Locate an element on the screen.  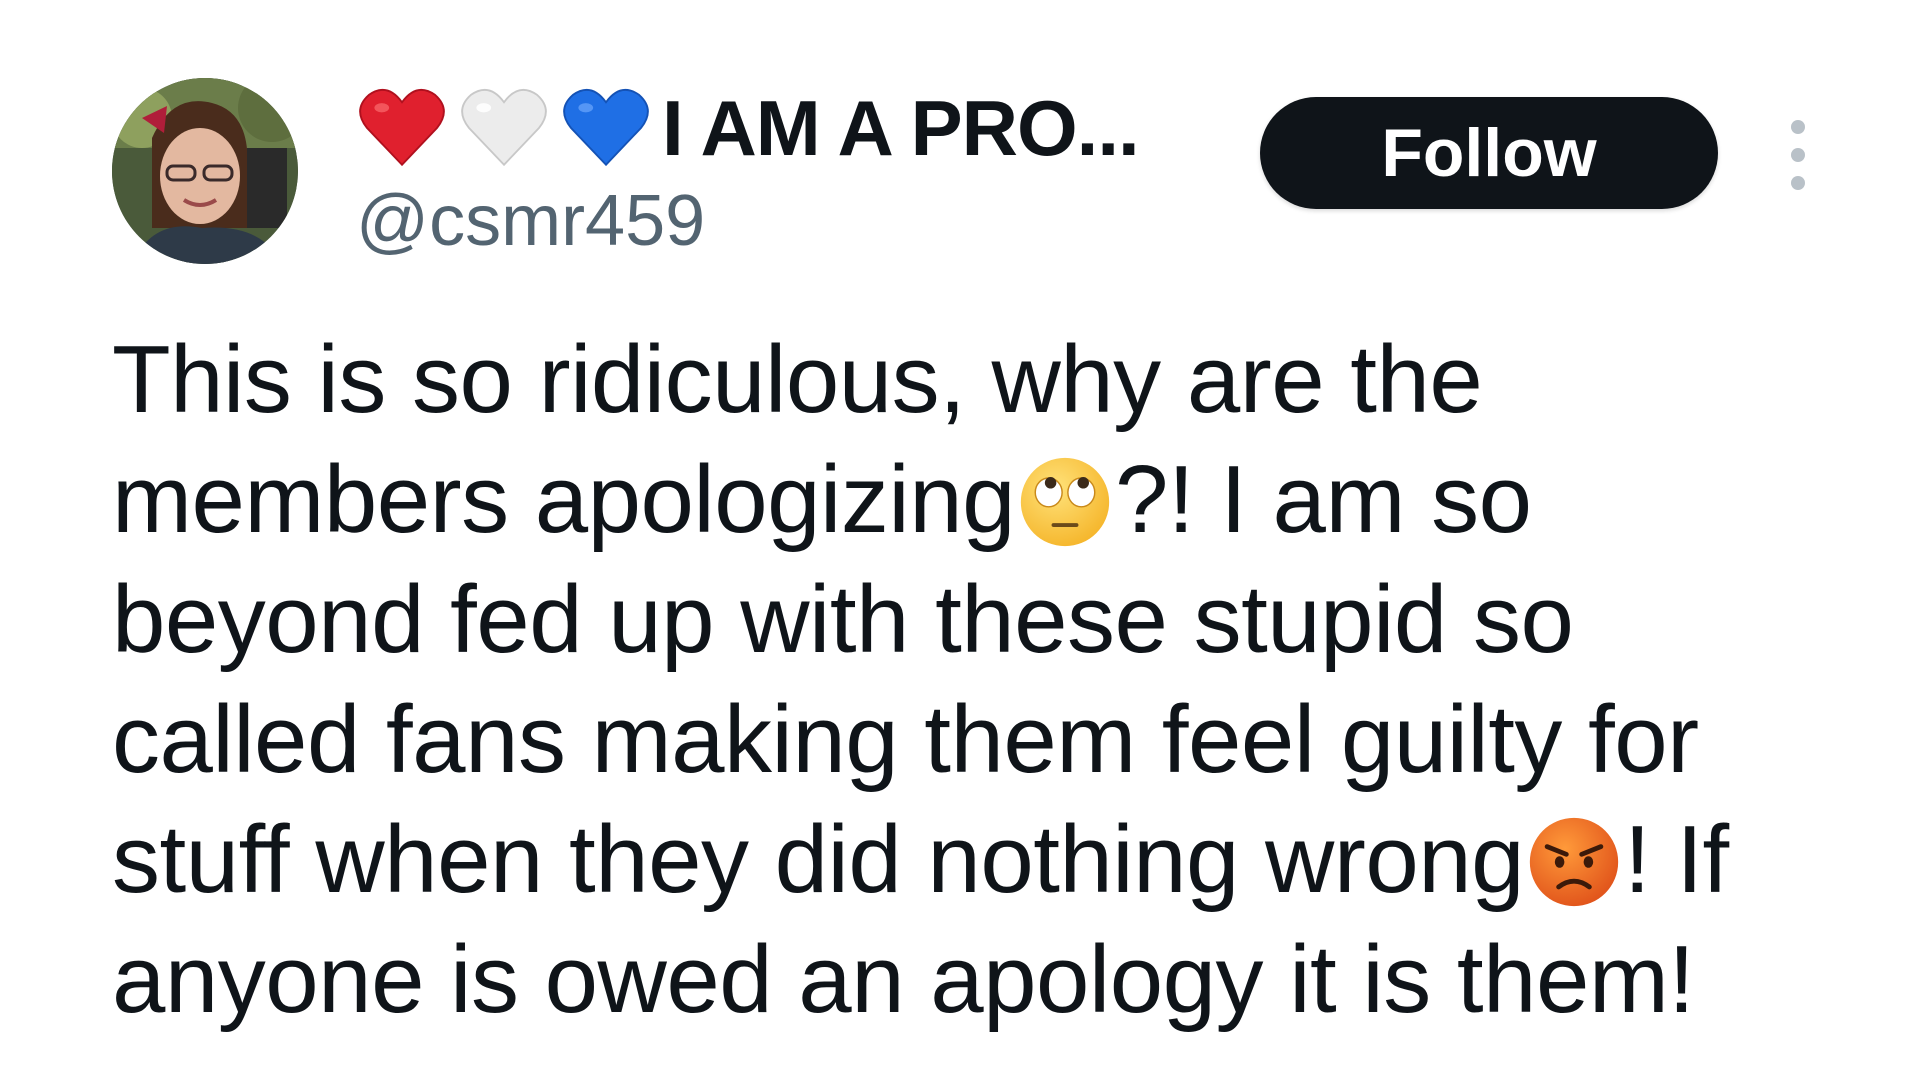
follow-button: Follow is located at coordinates (1489, 153).